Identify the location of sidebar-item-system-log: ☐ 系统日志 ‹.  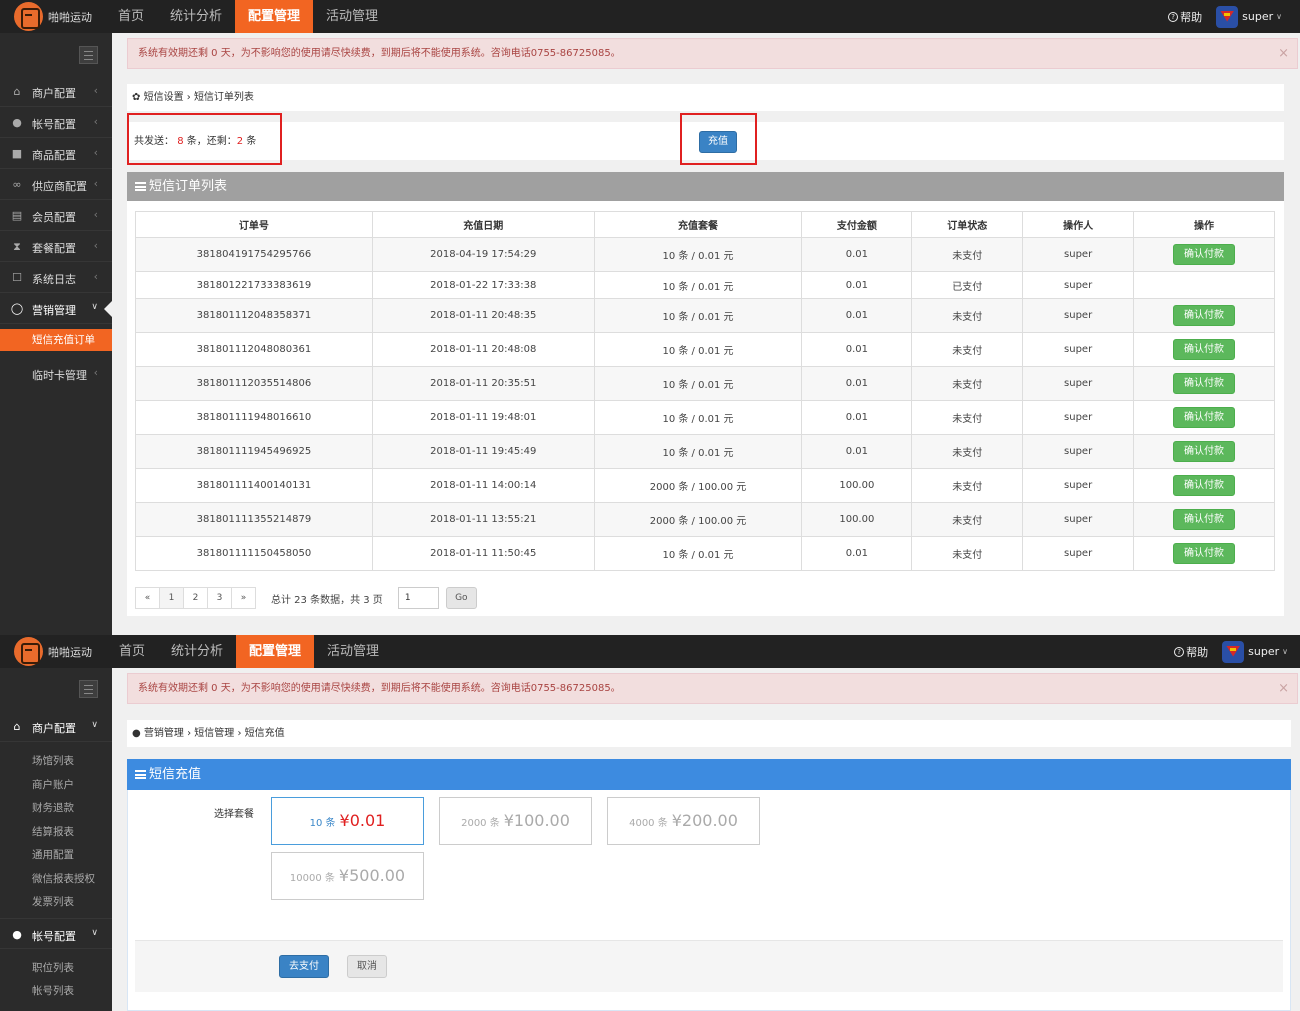
(56, 277).